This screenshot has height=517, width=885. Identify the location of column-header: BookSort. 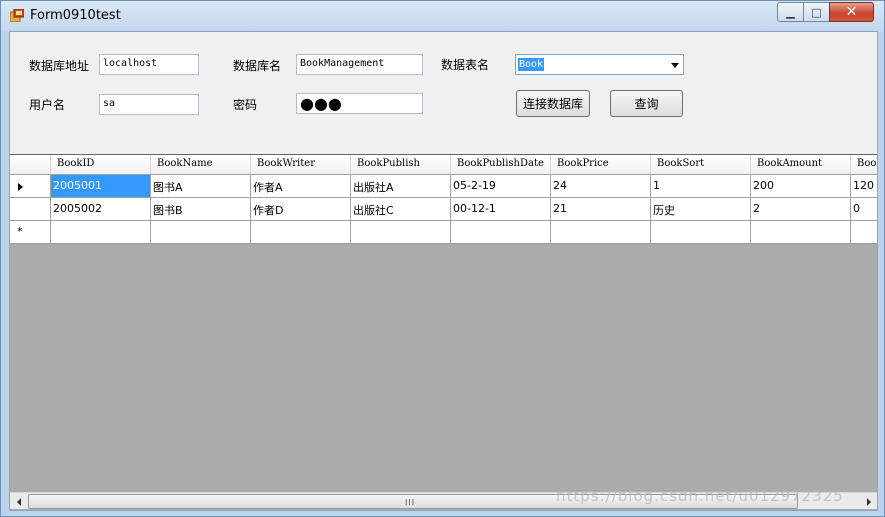
(701, 165).